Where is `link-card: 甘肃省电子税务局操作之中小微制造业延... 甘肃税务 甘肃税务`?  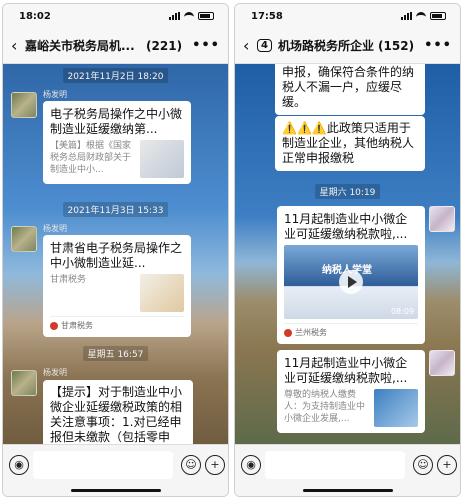
link-card: 甘肃省电子税务局操作之中小微制造业延... 甘肃税务 甘肃税务 is located at coordinates (117, 286).